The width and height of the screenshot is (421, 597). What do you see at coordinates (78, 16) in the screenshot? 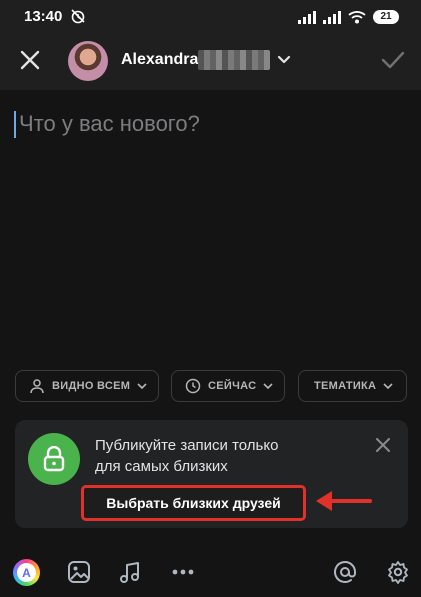
I see `alarm-off-icon` at bounding box center [78, 16].